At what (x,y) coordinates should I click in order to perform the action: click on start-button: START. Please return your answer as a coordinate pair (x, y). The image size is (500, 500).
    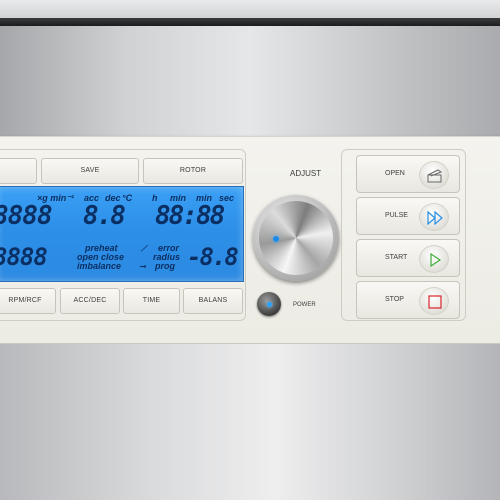
    Looking at the image, I should click on (408, 258).